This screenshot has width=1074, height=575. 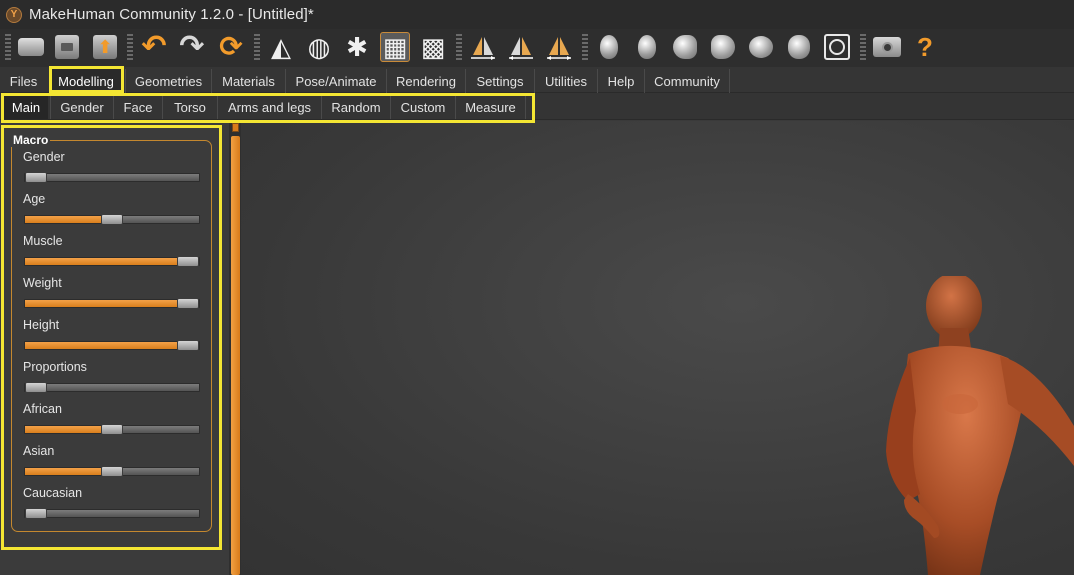 I want to click on bottom-view-button, so click(x=799, y=47).